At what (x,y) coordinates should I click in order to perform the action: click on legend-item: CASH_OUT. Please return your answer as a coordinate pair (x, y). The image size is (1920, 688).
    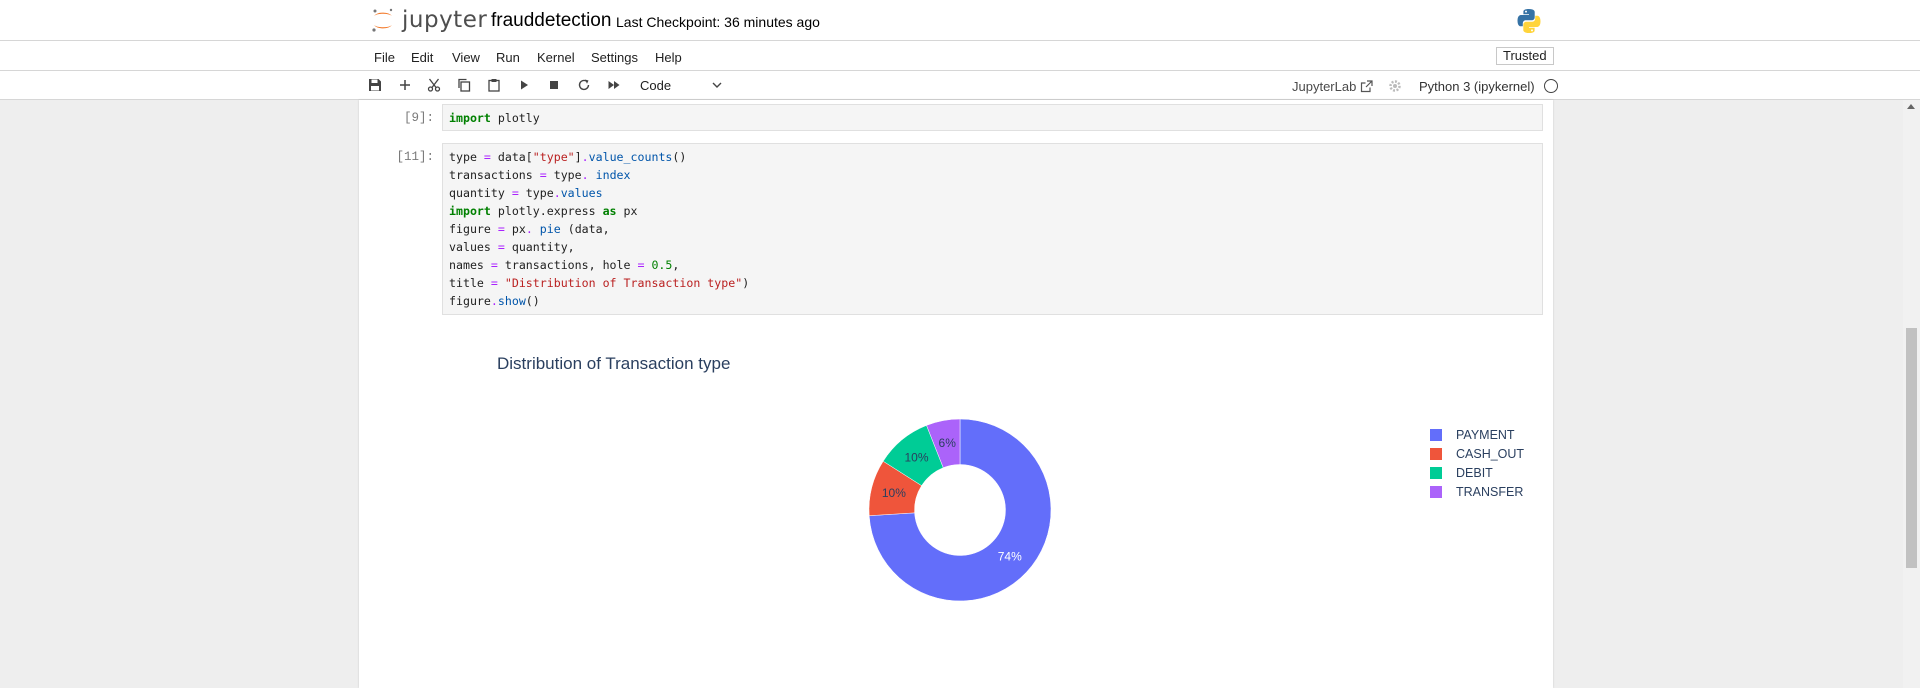
    Looking at the image, I should click on (1477, 453).